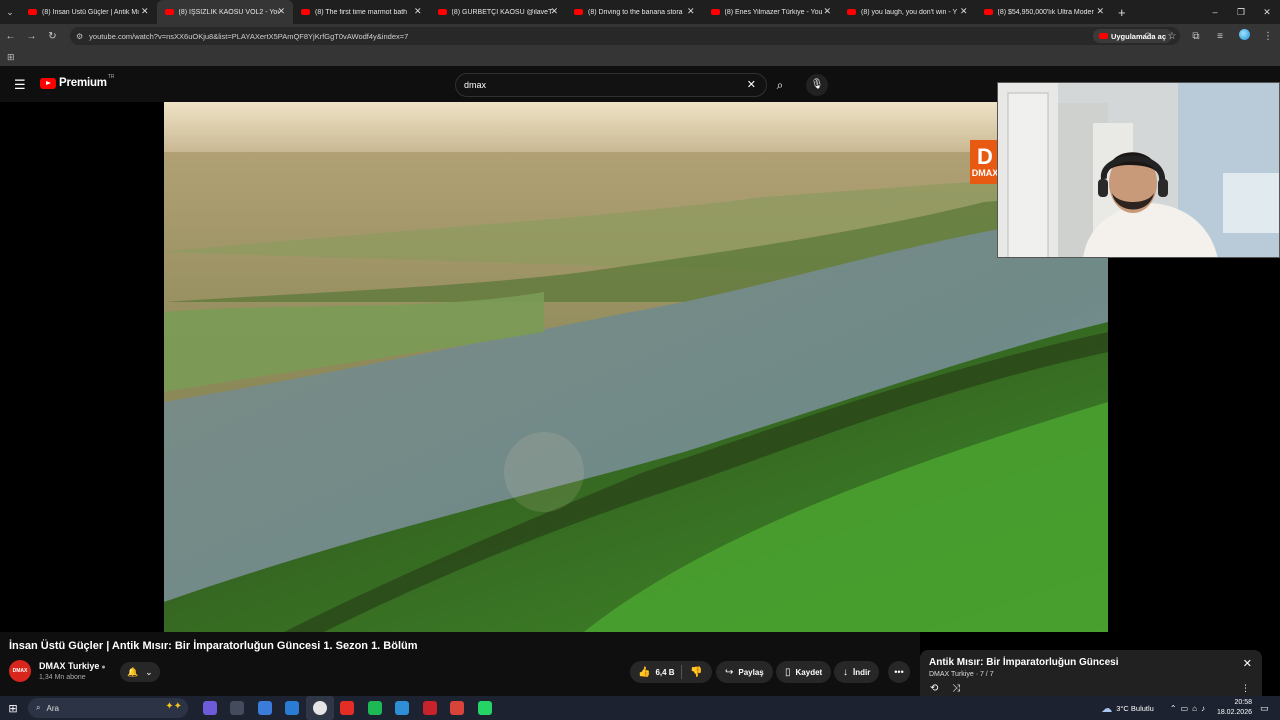 The width and height of the screenshot is (1280, 720). Describe the element at coordinates (1267, 12) in the screenshot. I see `close-window-icon: ✕` at that location.